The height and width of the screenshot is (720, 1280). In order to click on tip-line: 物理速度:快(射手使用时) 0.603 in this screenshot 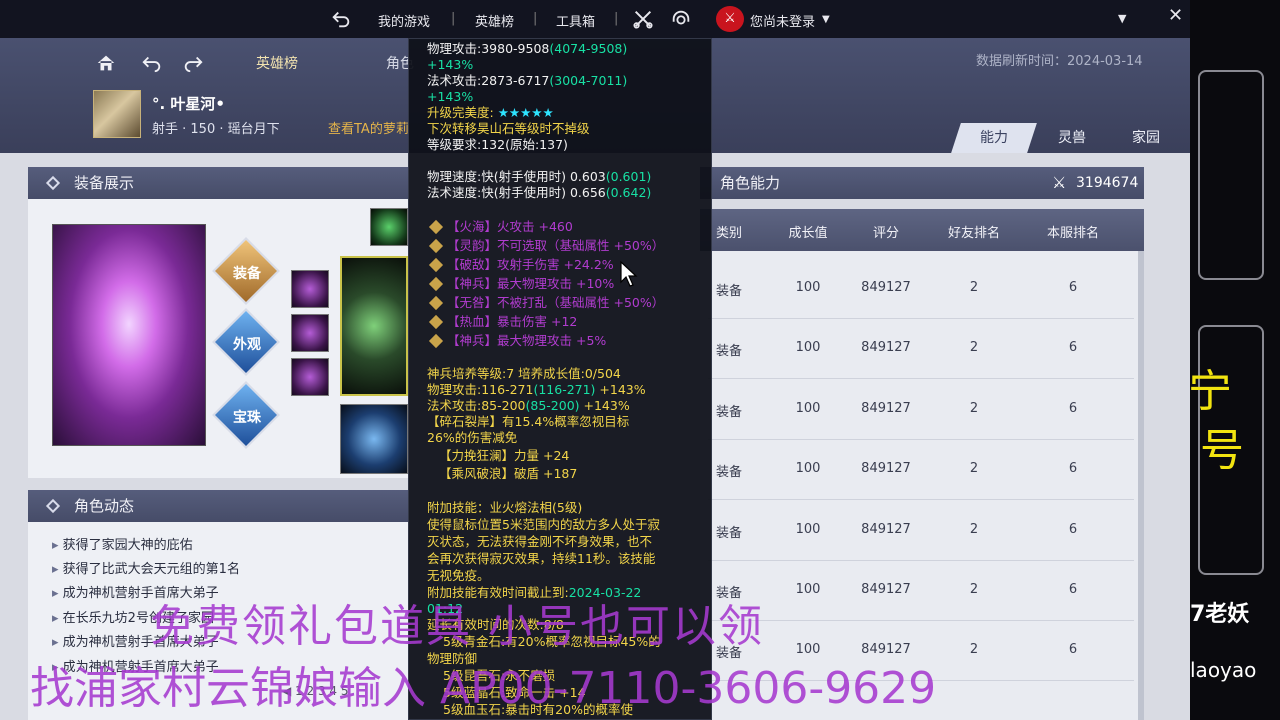, I will do `click(516, 176)`.